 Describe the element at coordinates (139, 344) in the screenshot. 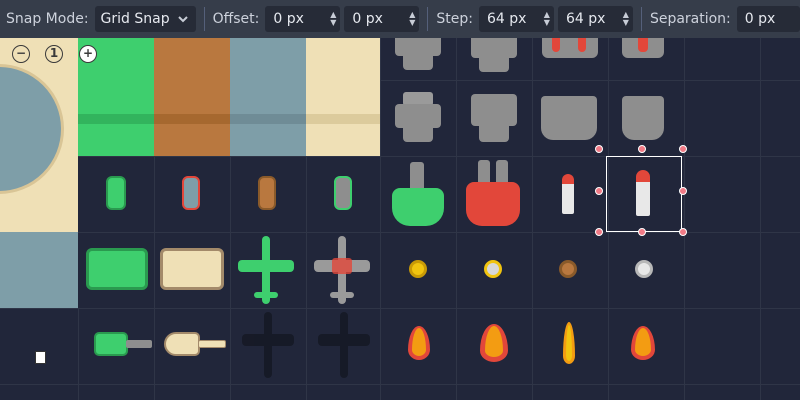

I see `tank-barrel` at that location.